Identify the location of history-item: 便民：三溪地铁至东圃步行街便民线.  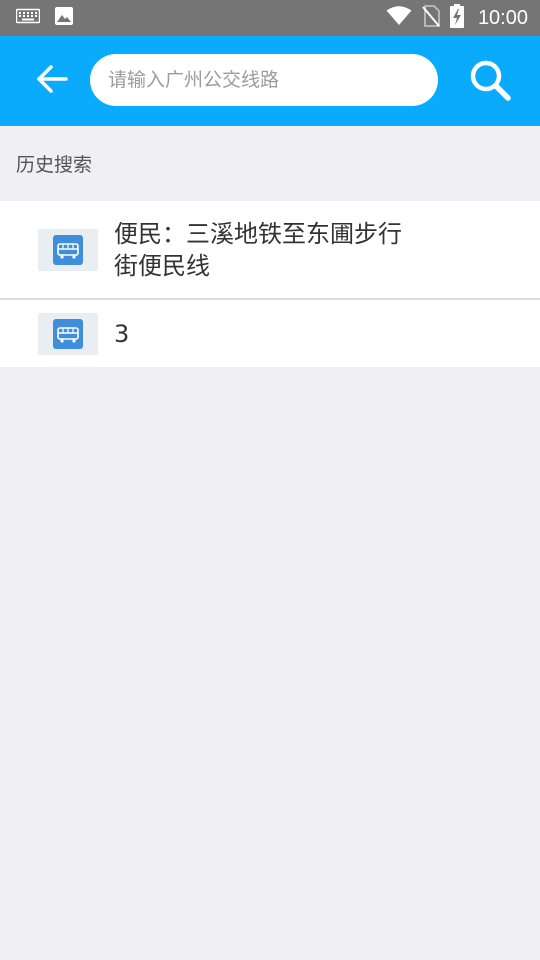
(270, 250).